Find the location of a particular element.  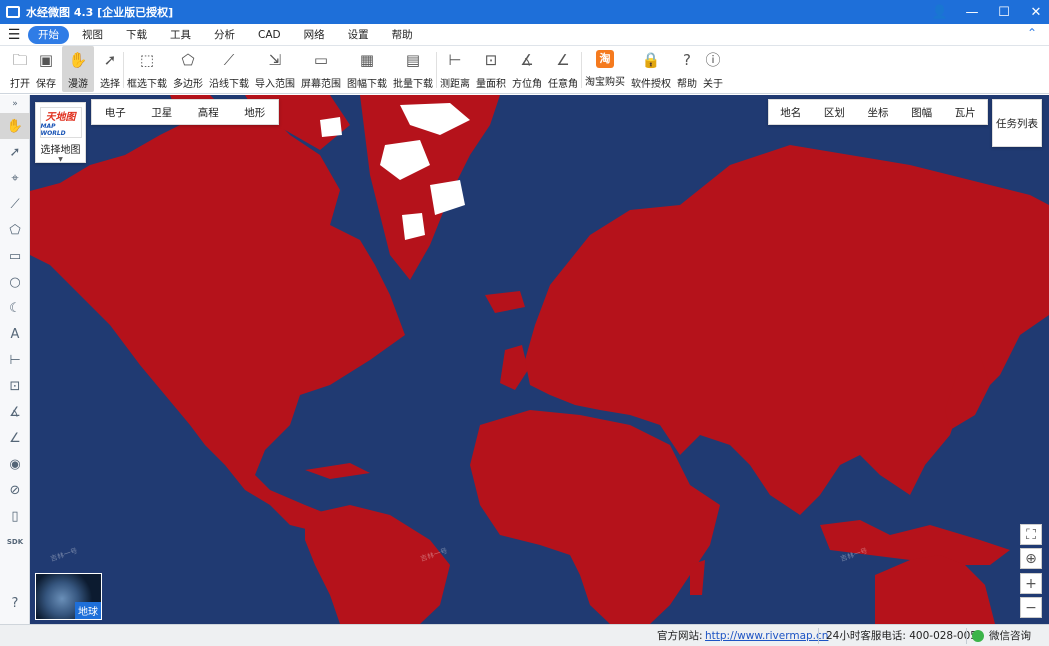

save-button: ▣ 保存 is located at coordinates (46, 69).